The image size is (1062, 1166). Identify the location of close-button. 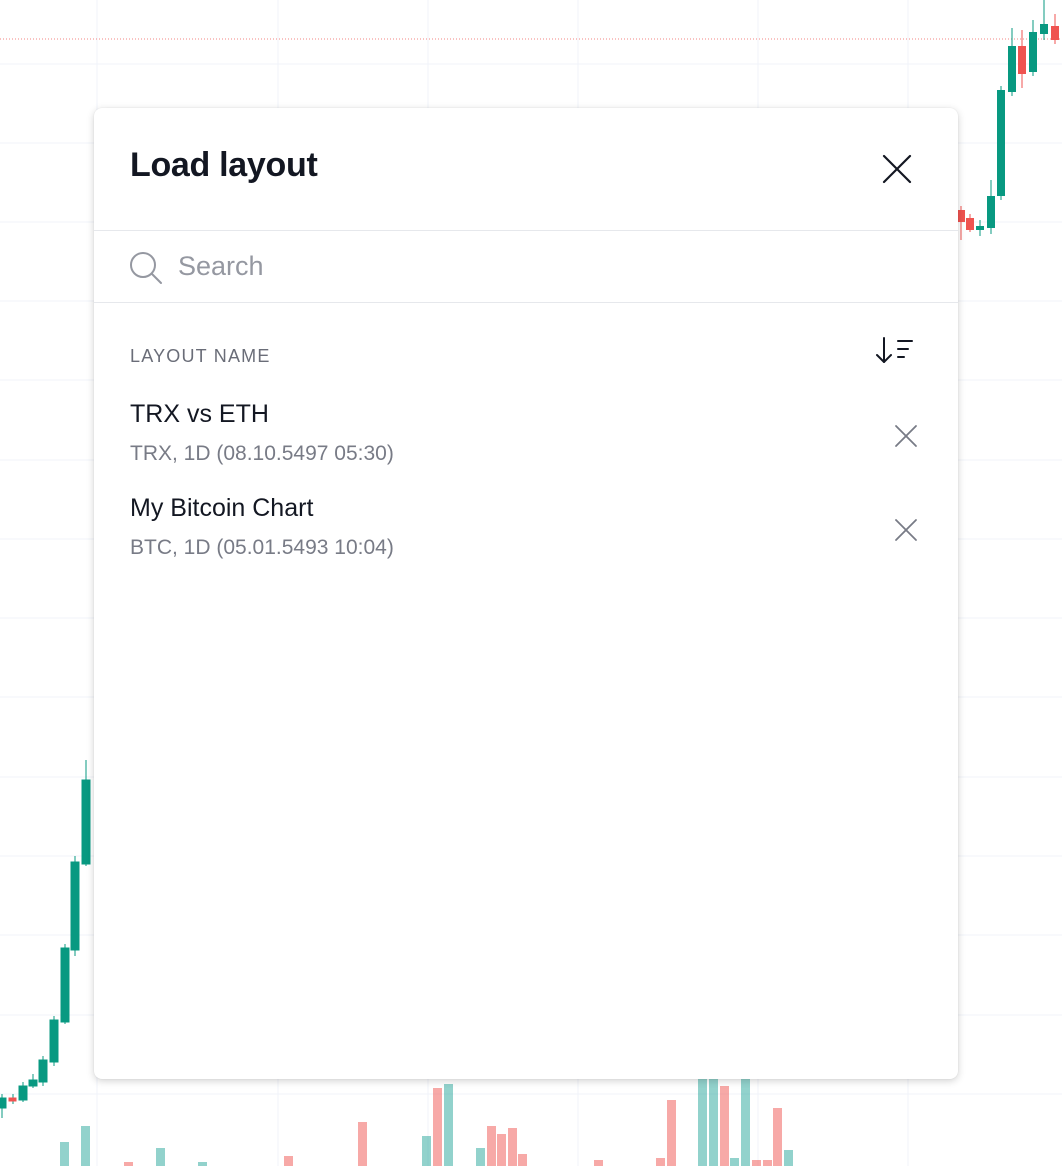
(897, 169).